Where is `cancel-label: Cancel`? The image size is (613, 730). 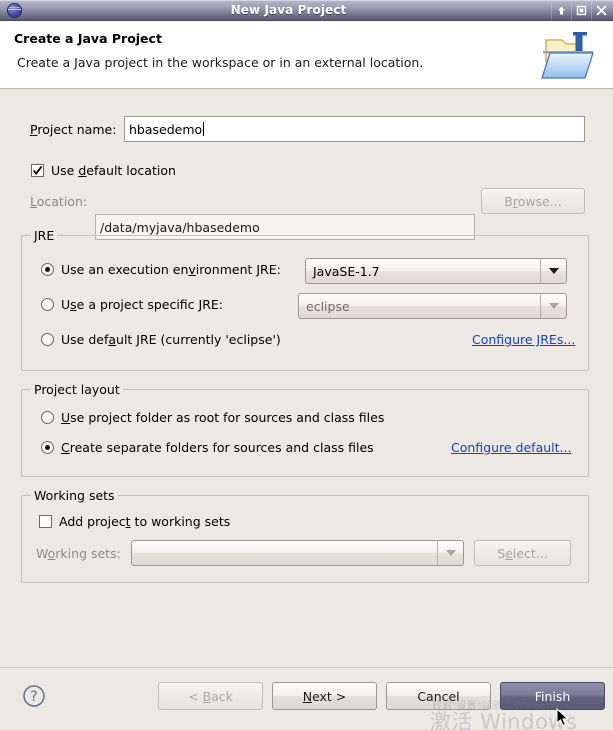 cancel-label: Cancel is located at coordinates (438, 696).